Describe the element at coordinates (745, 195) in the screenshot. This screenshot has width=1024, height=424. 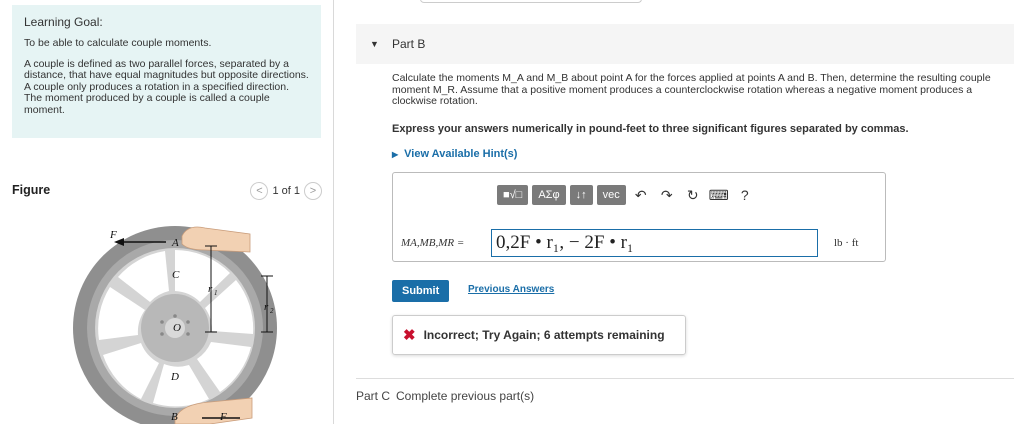
I see `help-icon: ?` at that location.